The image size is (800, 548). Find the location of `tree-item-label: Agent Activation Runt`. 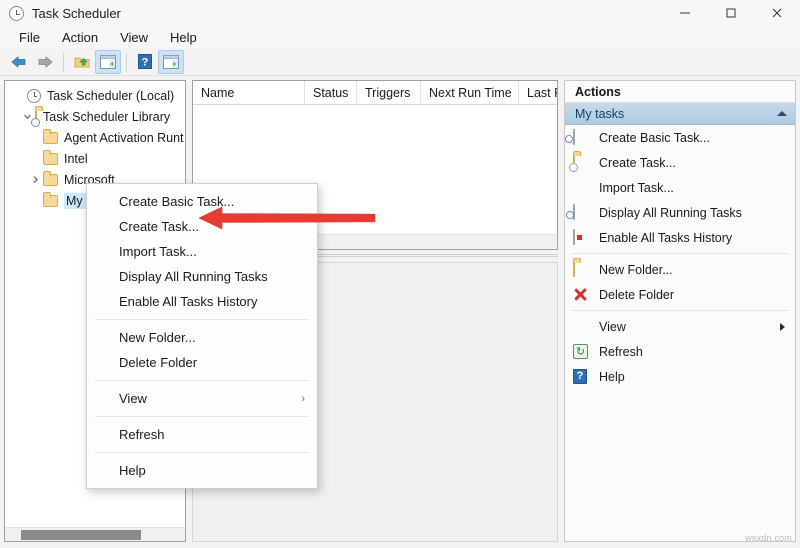

tree-item-label: Agent Activation Runt is located at coordinates (124, 137).